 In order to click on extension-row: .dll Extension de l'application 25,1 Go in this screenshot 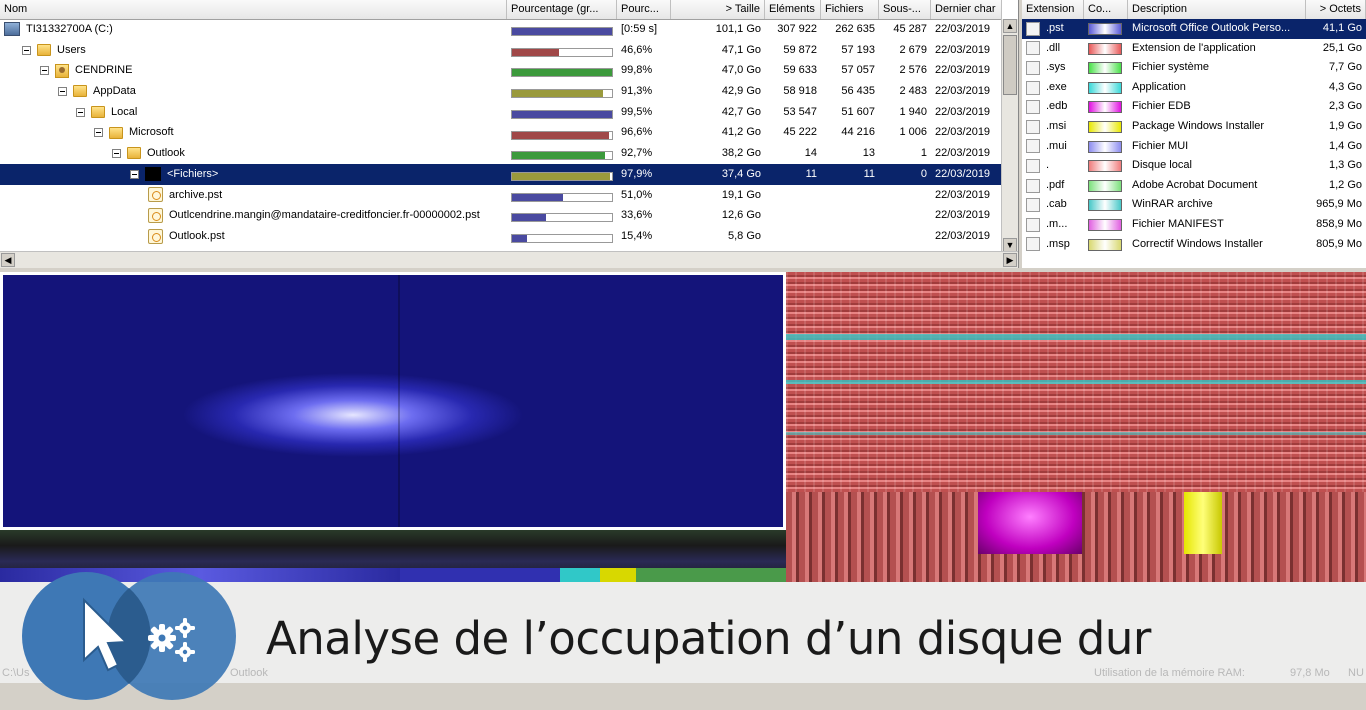, I will do `click(1194, 49)`.